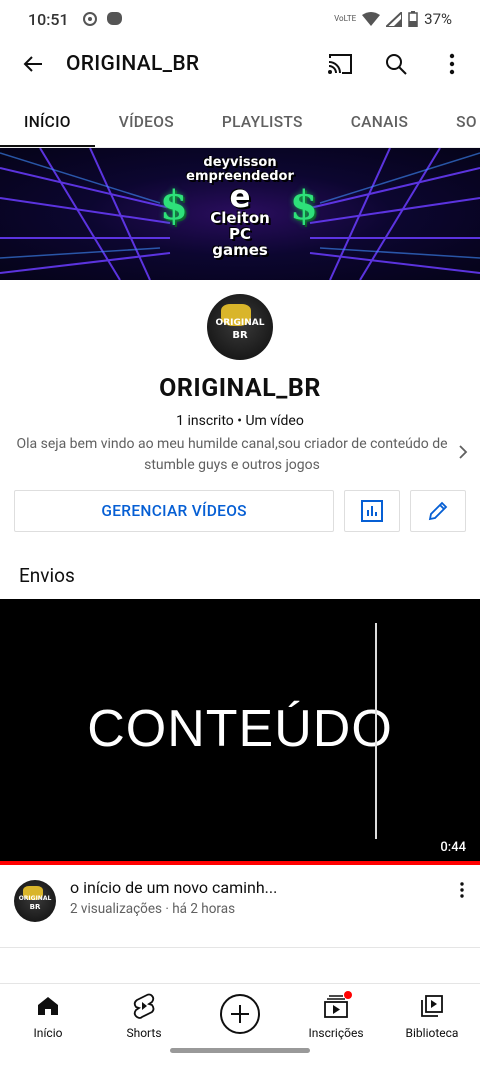  Describe the element at coordinates (48, 1025) in the screenshot. I see `nav-home: Início` at that location.